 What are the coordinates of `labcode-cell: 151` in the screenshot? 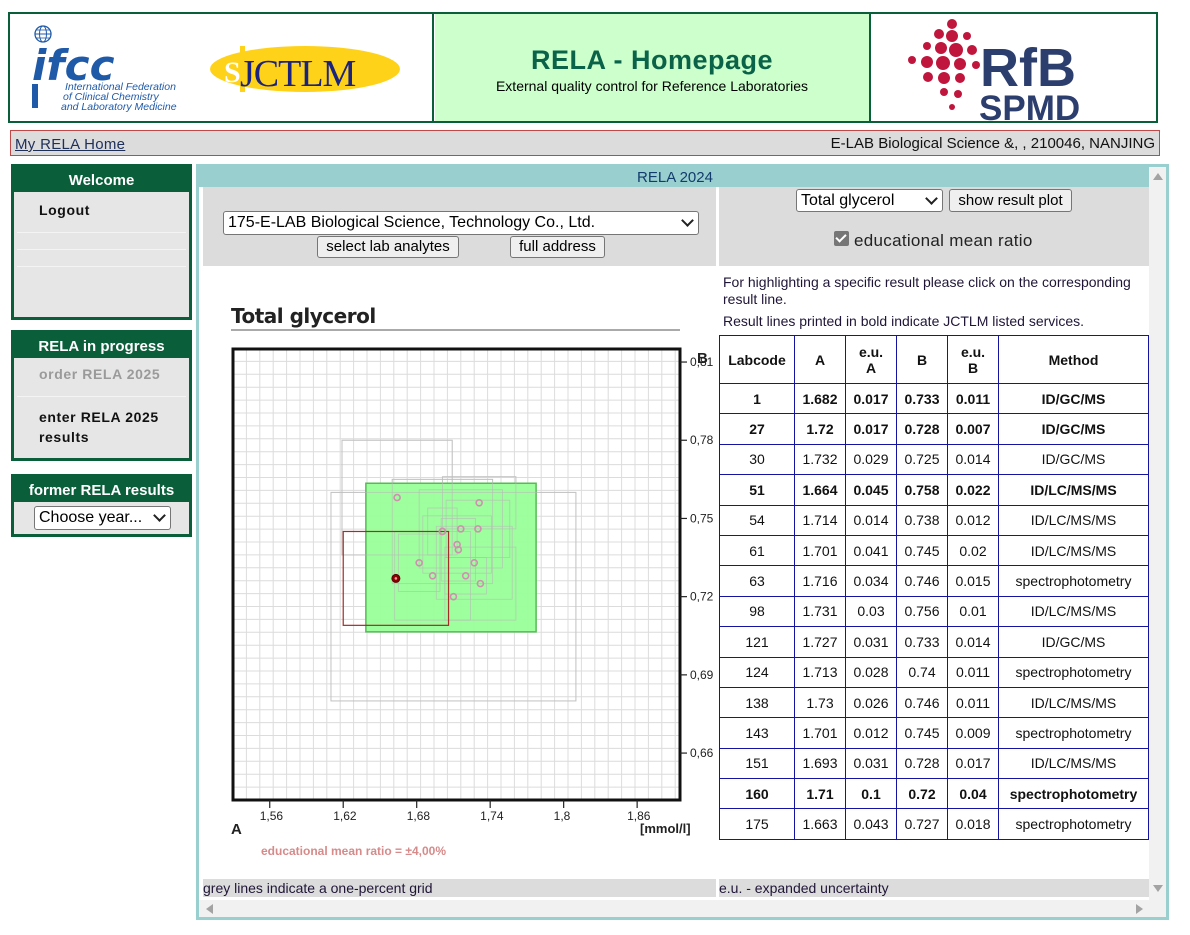 It's located at (757, 763).